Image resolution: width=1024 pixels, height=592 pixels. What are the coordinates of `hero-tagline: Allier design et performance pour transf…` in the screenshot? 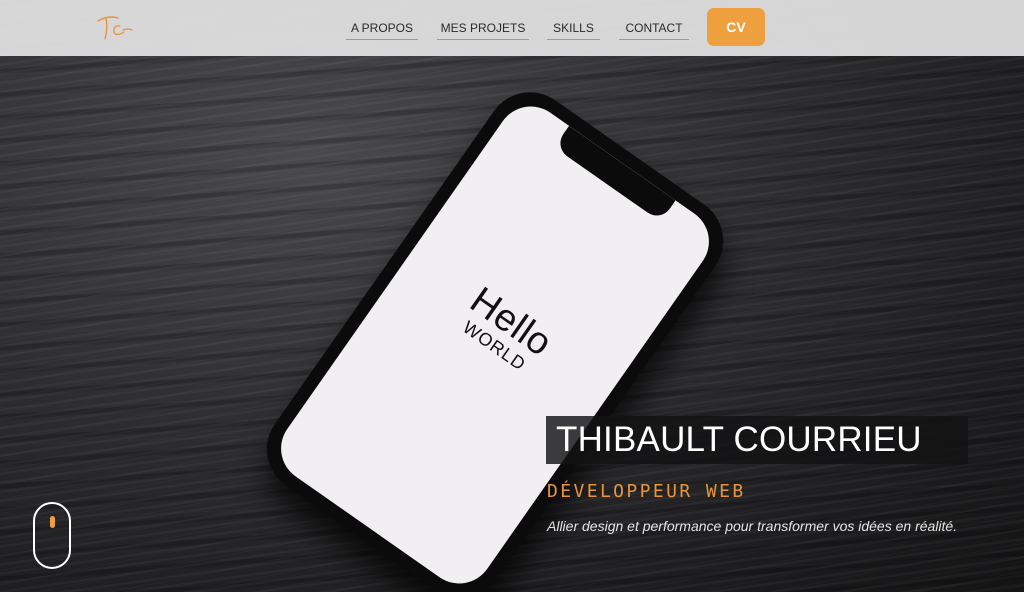 It's located at (752, 526).